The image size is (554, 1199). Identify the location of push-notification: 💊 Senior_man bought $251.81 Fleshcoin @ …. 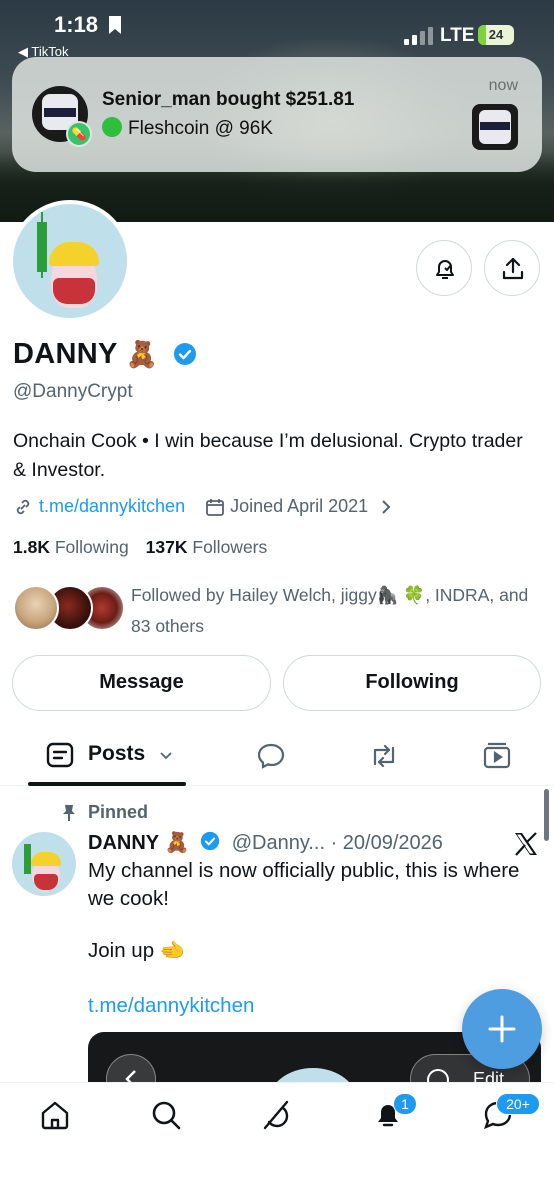
(277, 114).